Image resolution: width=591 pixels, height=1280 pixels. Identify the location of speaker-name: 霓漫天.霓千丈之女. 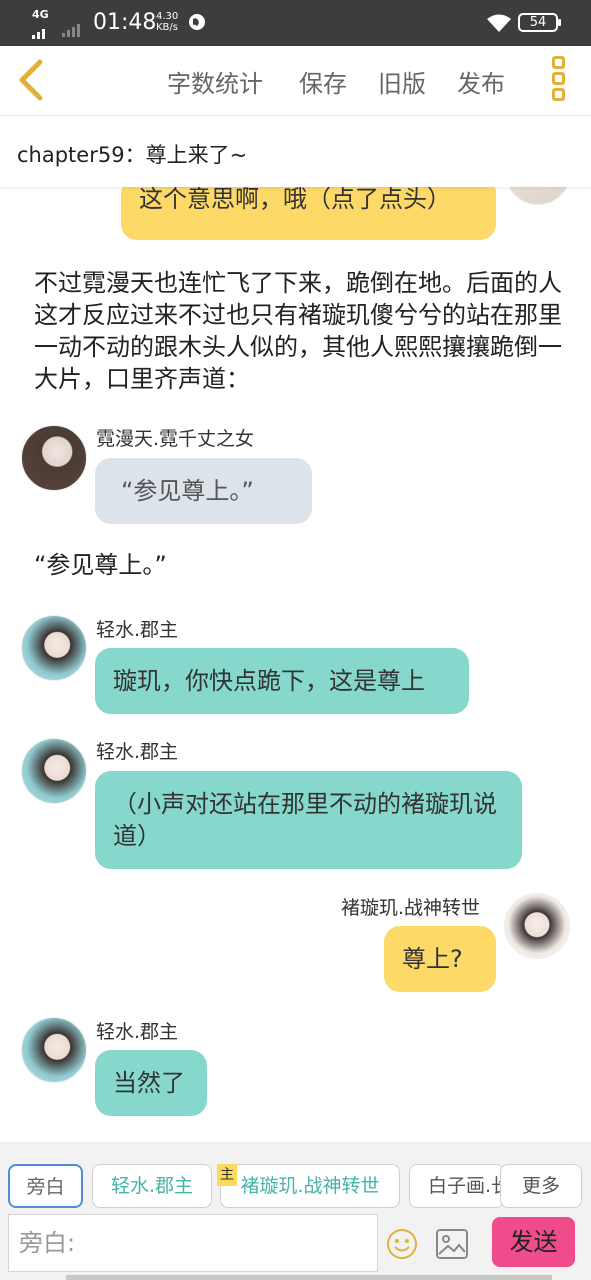
(175, 439).